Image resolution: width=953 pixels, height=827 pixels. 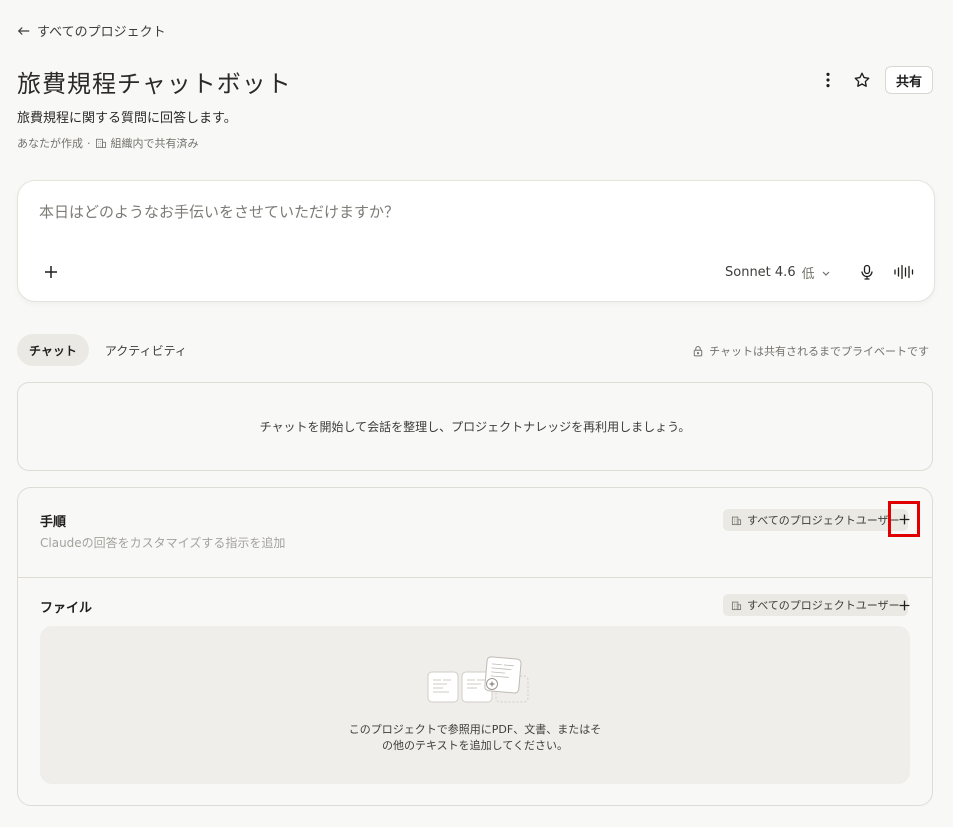 I want to click on dropzone-text-line2: の他のテキストを追加してください。, so click(x=474, y=745).